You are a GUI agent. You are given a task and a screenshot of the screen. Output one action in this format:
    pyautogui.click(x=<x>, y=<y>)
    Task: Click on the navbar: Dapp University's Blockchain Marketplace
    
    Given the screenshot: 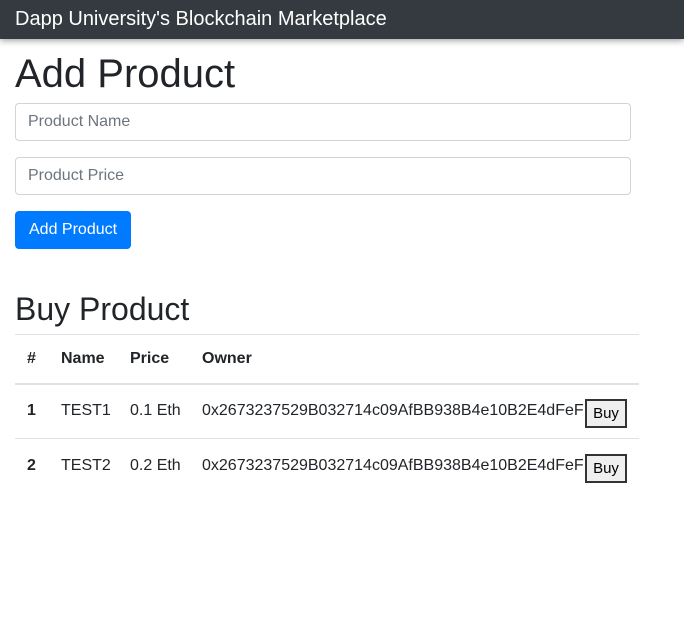 What is the action you would take?
    pyautogui.click(x=342, y=19)
    